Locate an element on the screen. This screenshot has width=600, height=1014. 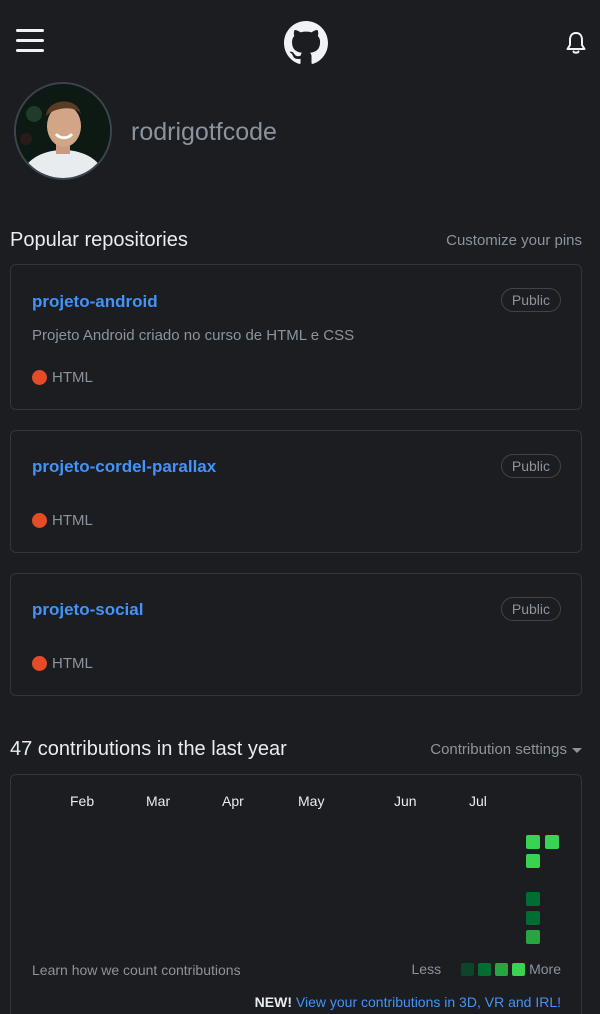
customize-pins-link: Customize your pins is located at coordinates (514, 240).